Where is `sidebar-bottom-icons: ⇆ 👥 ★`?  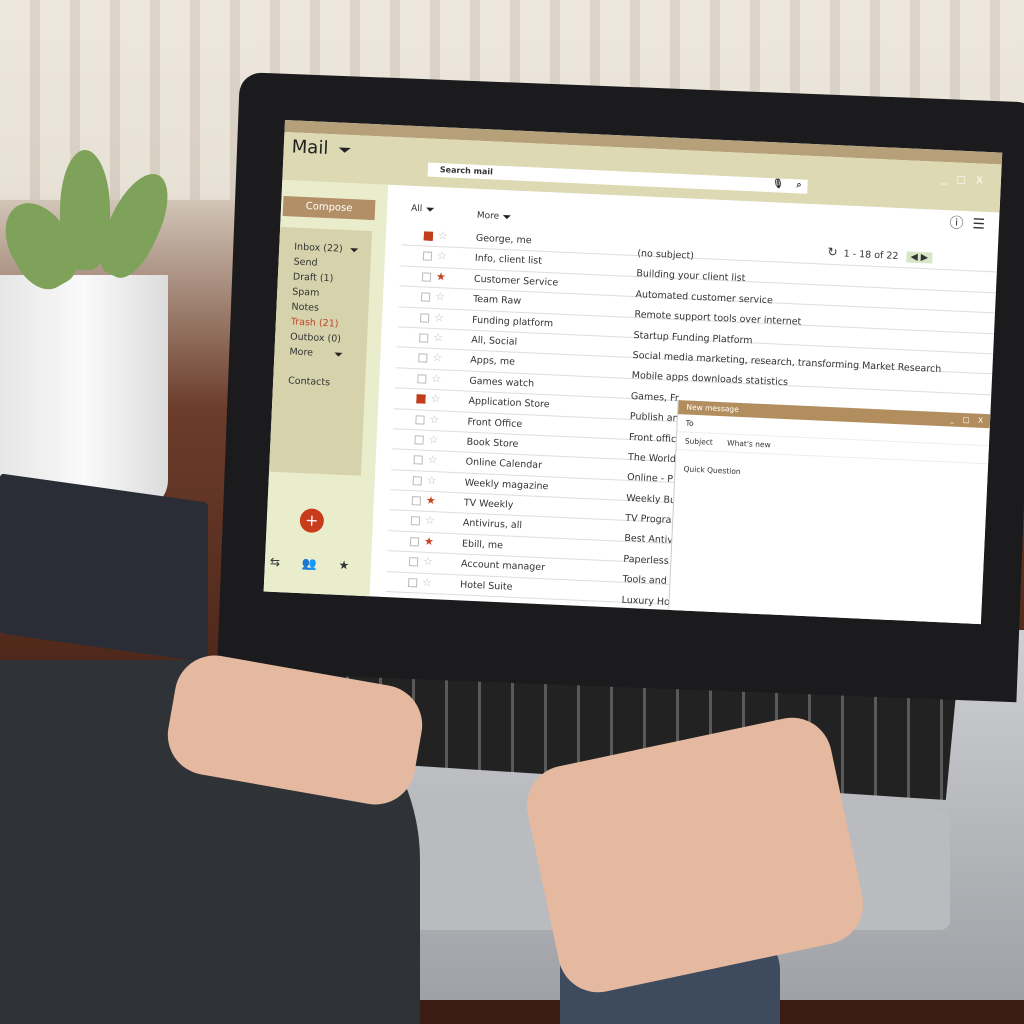 sidebar-bottom-icons: ⇆ 👥 ★ is located at coordinates (310, 564).